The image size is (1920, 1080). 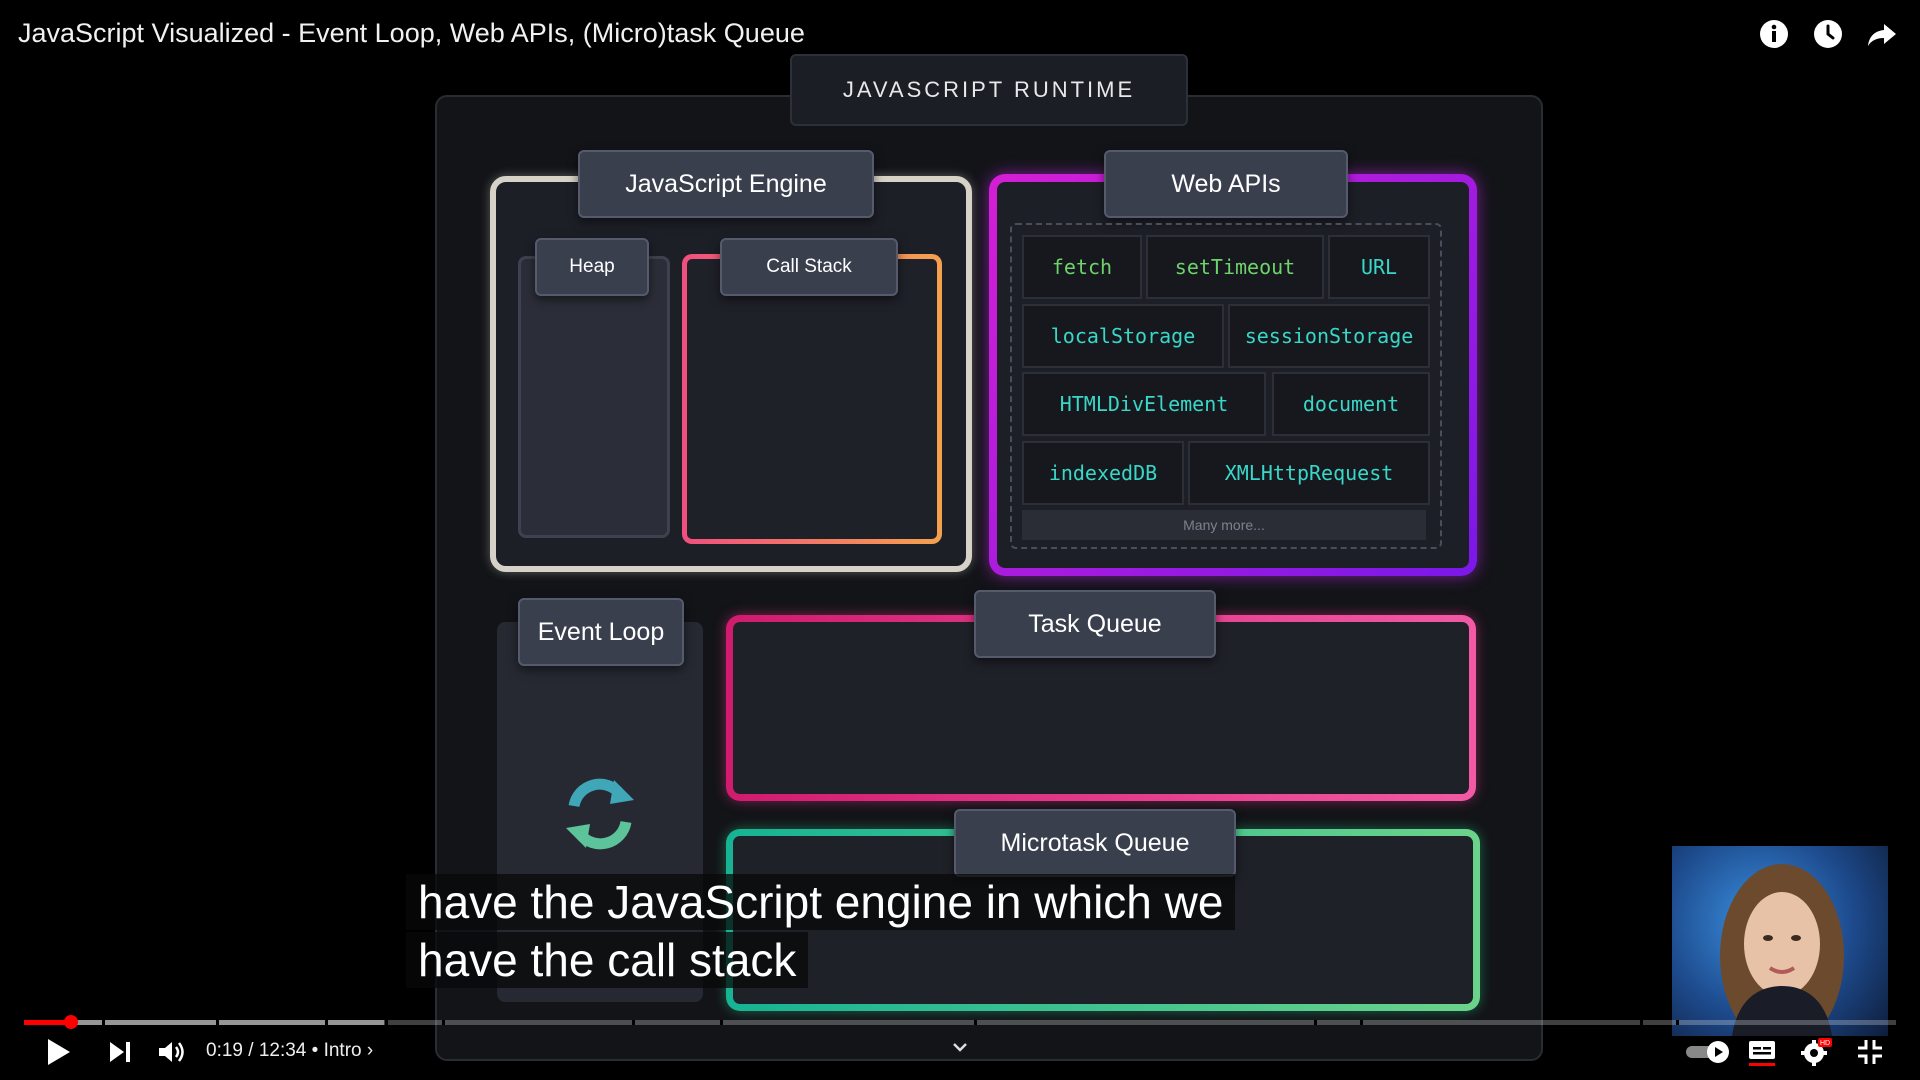 I want to click on svg-text: HD, so click(x=1825, y=1043).